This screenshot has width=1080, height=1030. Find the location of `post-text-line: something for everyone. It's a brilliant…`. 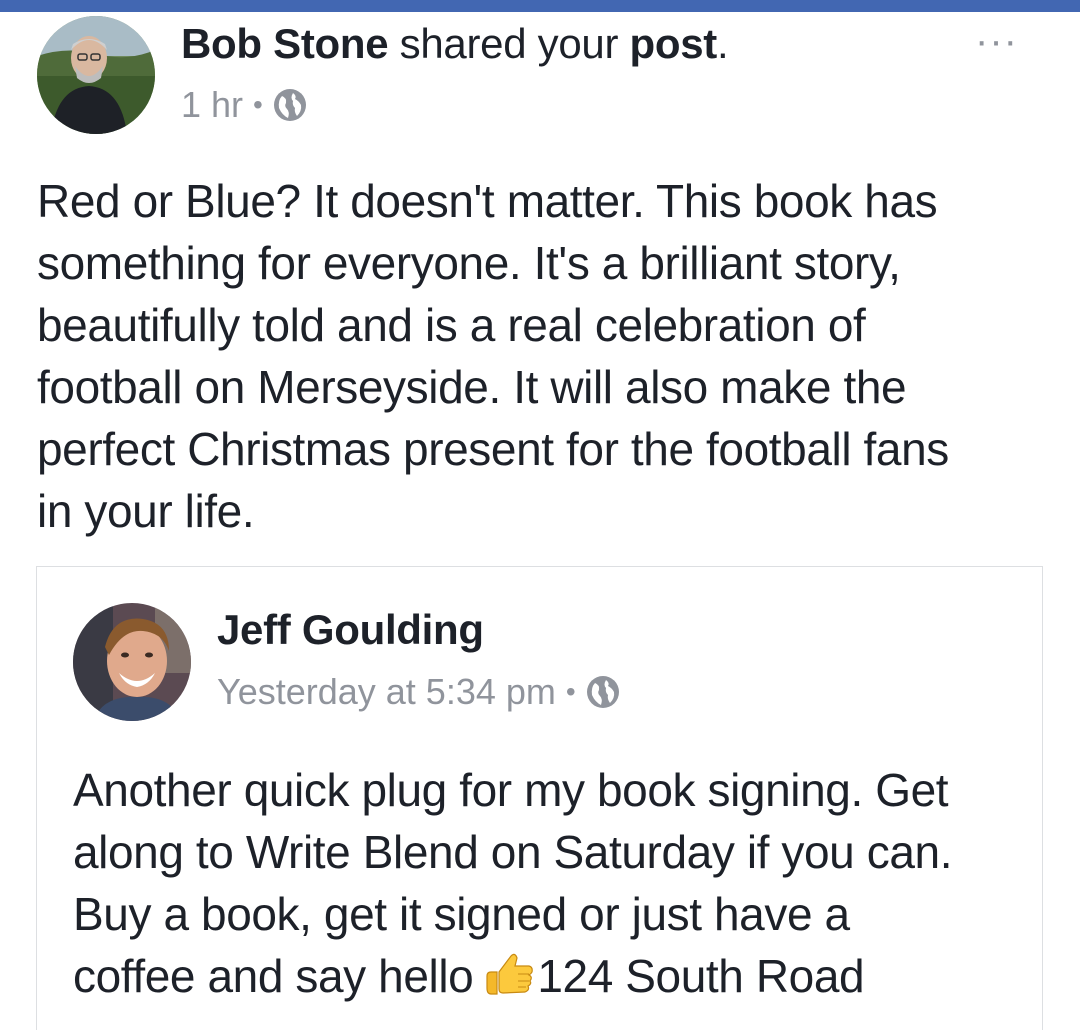

post-text-line: something for everyone. It's a brilliant… is located at coordinates (469, 263).